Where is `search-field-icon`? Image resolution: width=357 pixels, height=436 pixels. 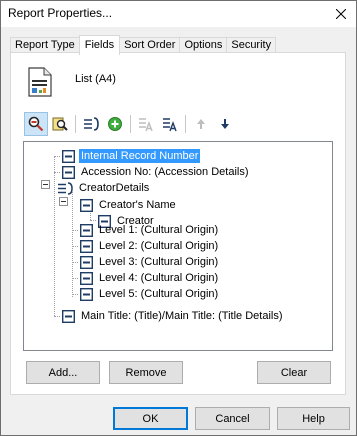
search-field-icon is located at coordinates (36, 124).